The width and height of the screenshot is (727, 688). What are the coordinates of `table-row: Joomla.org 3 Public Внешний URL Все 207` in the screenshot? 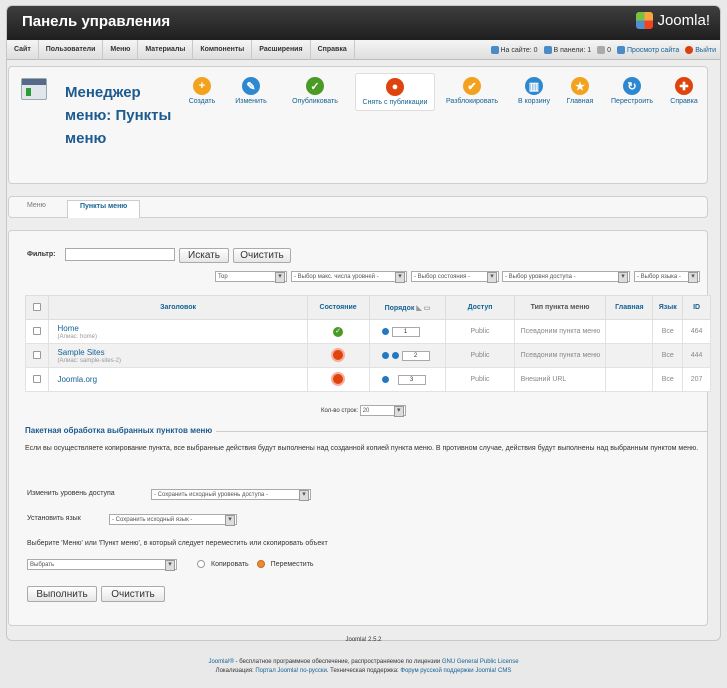 It's located at (367, 379).